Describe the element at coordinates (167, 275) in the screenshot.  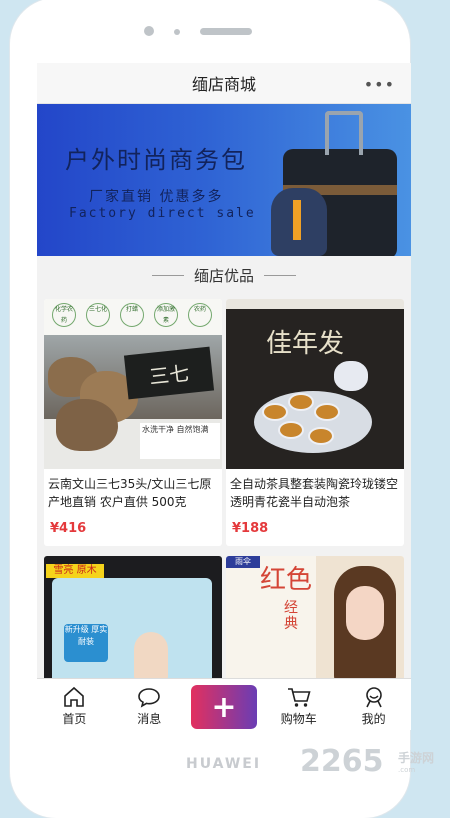
I see `divider-left` at that location.